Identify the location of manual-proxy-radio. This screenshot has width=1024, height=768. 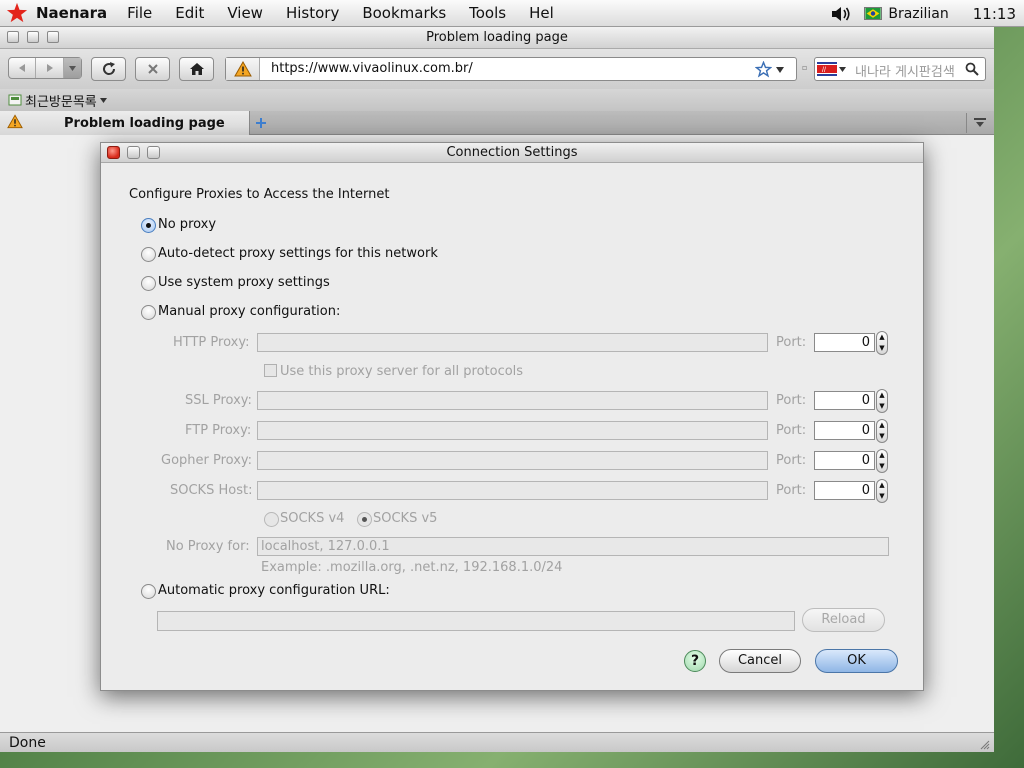
(148, 312).